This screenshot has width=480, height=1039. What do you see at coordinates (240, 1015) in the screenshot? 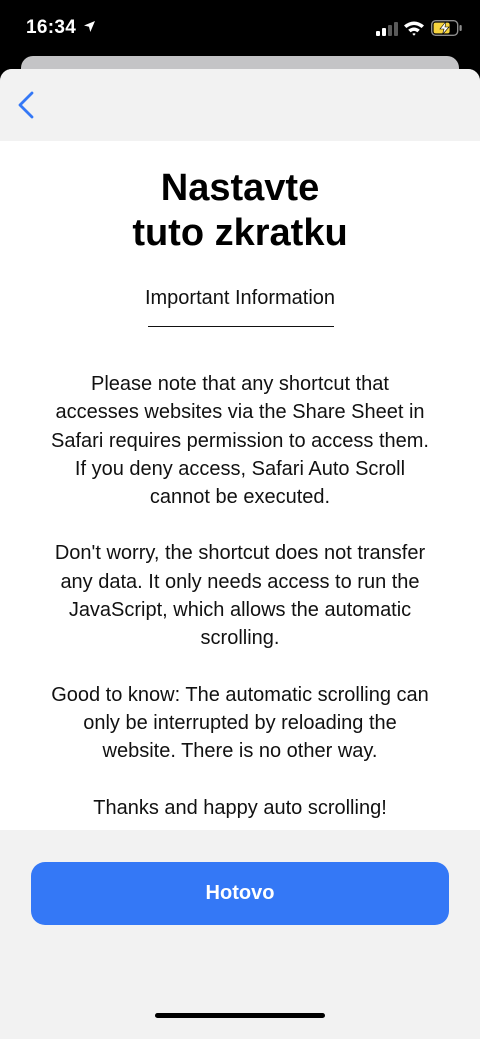
I see `home-indicator` at bounding box center [240, 1015].